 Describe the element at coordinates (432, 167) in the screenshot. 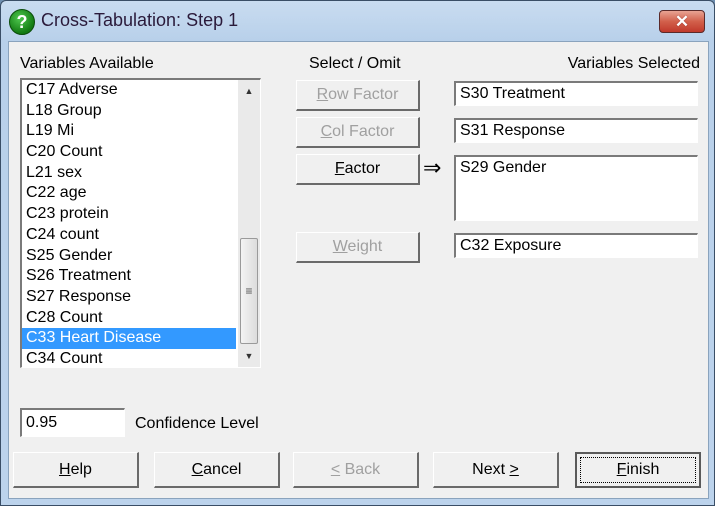

I see `double-right-arrow-icon: ⇒` at that location.